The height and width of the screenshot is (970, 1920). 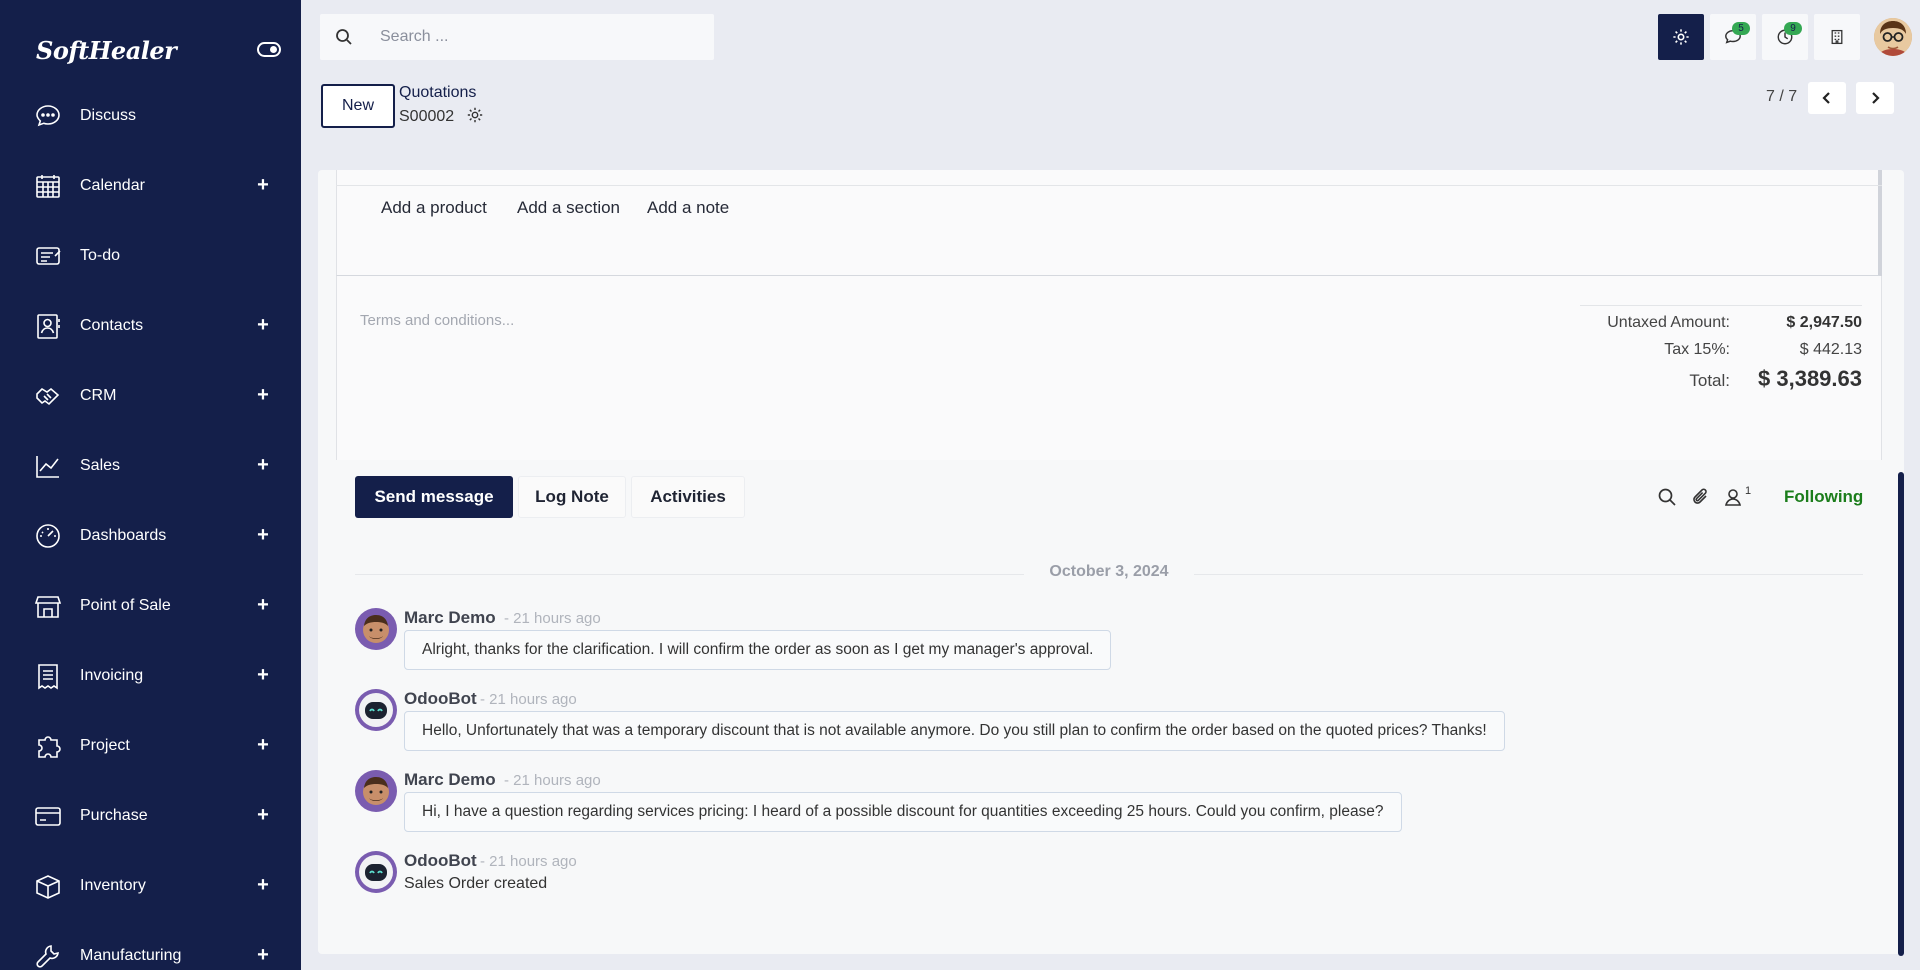 I want to click on sidebar-item-invoicing: Invoicing +, so click(x=150, y=676).